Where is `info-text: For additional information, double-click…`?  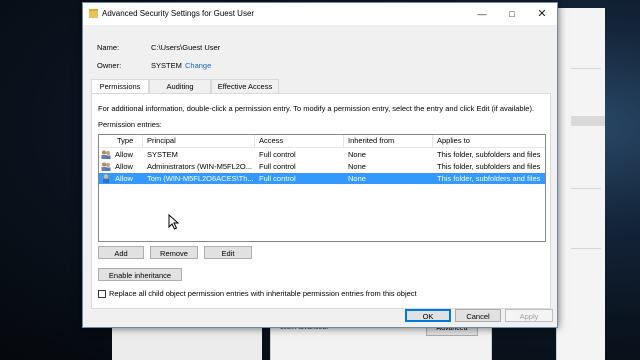 info-text: For additional information, double-click… is located at coordinates (316, 108).